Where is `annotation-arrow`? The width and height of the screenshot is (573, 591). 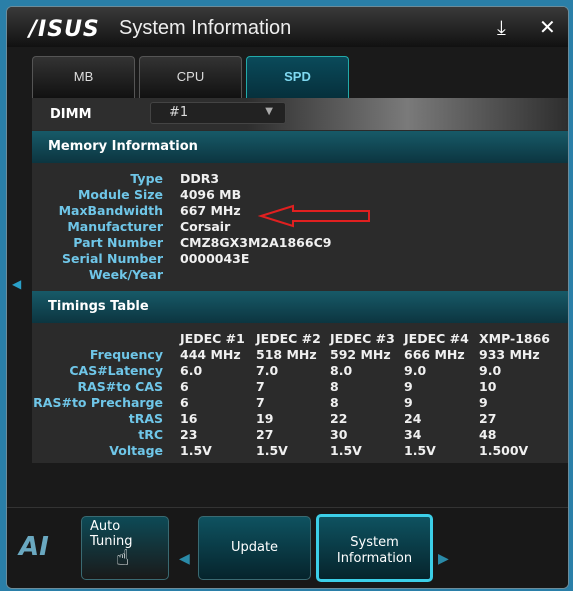
annotation-arrow is located at coordinates (313, 216).